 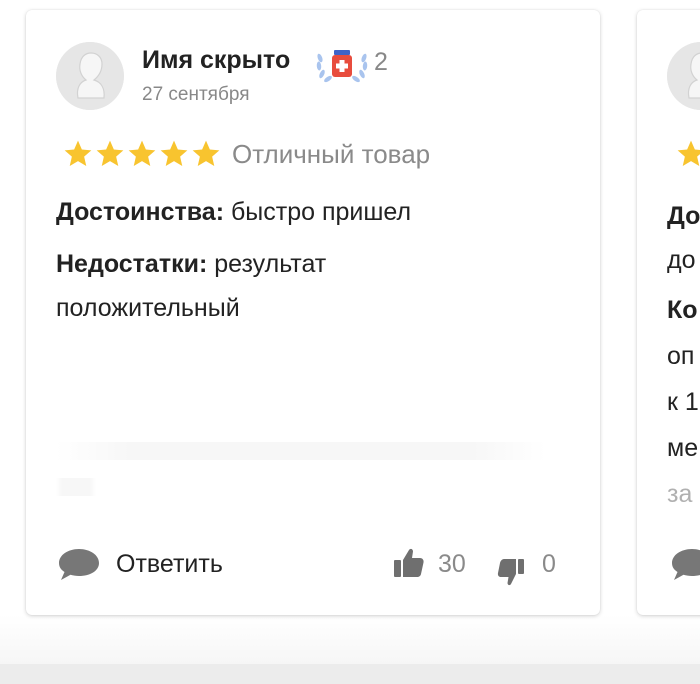 I want to click on next-review-line: до, so click(x=681, y=260).